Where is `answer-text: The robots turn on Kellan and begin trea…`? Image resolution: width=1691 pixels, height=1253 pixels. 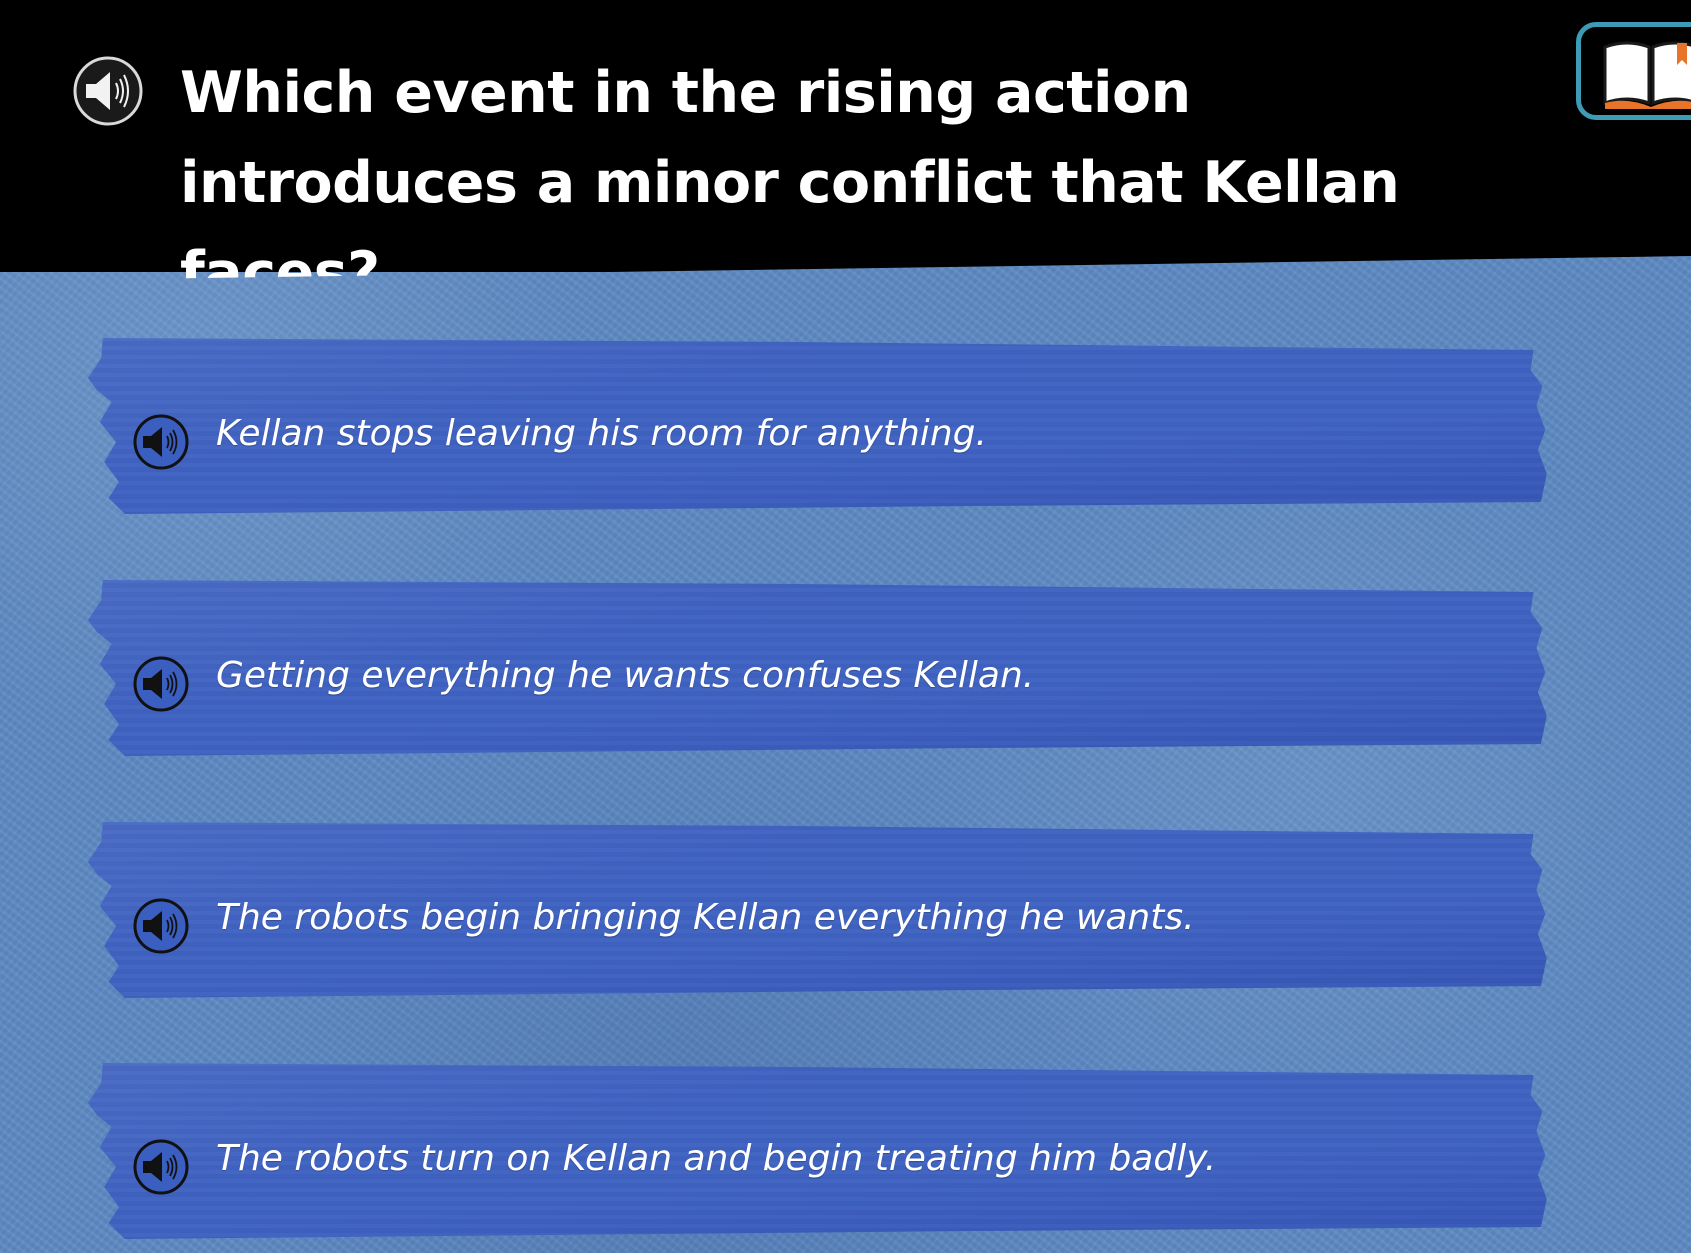 answer-text: The robots turn on Kellan and begin trea… is located at coordinates (716, 1158).